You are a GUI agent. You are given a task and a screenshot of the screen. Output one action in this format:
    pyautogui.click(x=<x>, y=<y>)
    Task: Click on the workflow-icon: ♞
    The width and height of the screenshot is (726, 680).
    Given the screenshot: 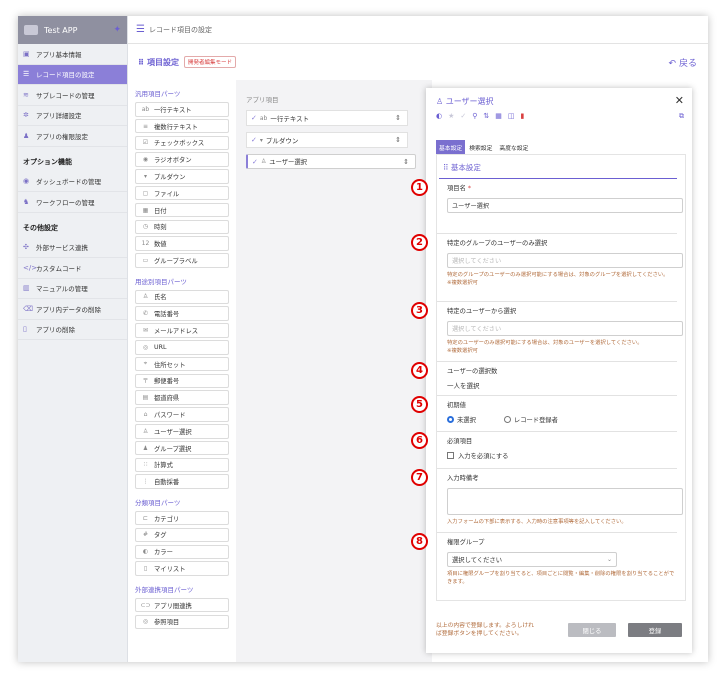 What is the action you would take?
    pyautogui.click(x=26, y=201)
    